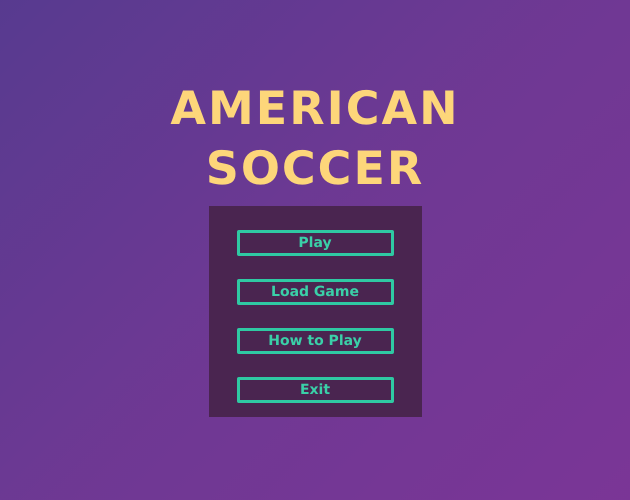  I want to click on menu-button: Exit, so click(315, 390).